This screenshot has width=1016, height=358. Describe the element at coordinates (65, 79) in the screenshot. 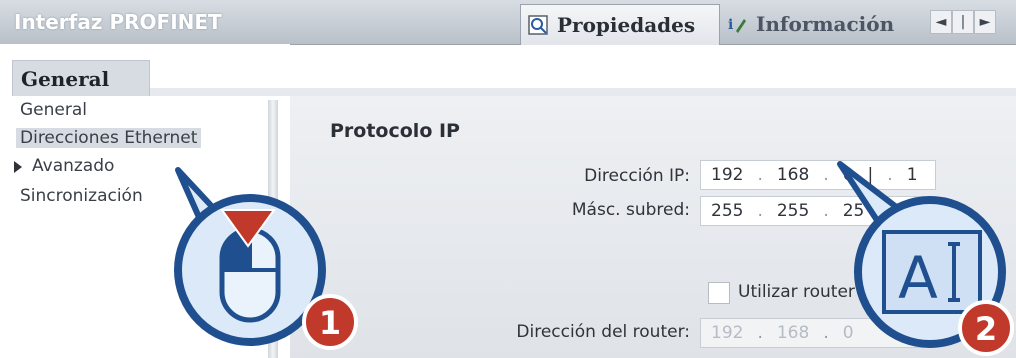

I see `general-tab-label: General` at that location.